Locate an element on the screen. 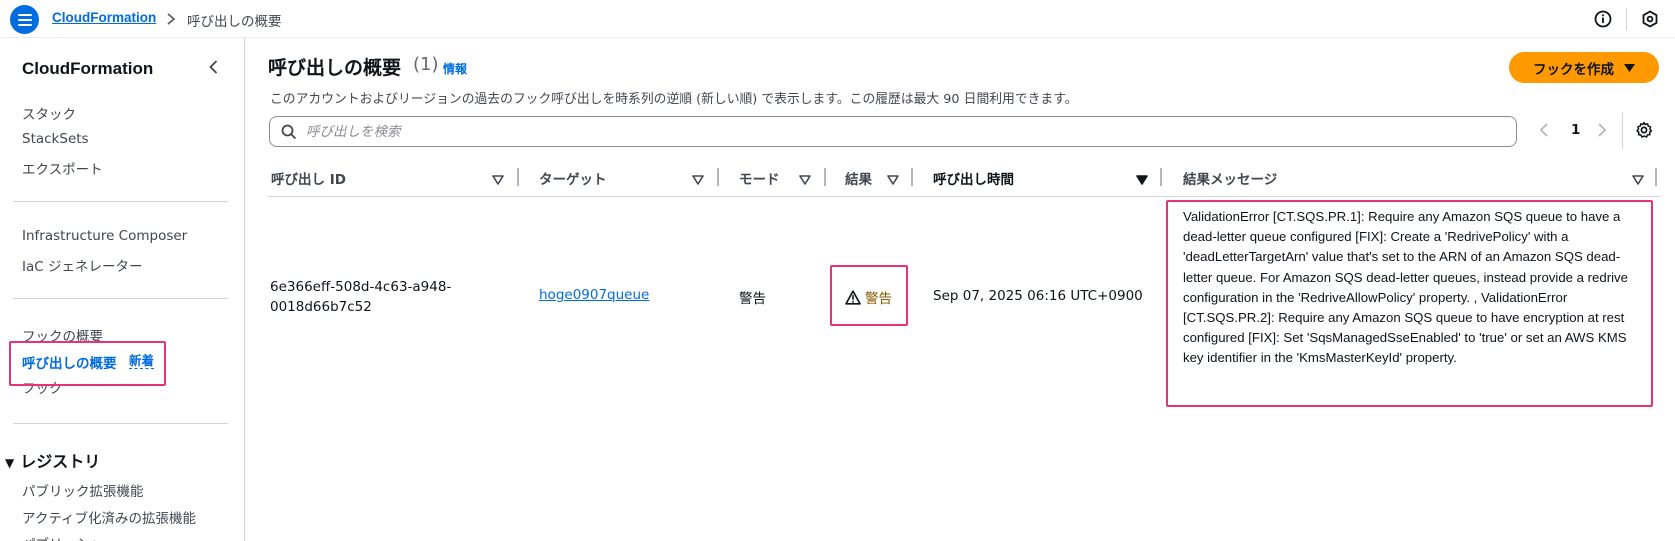 Image resolution: width=1675 pixels, height=541 pixels. breadcrumb-cloudformation-link: CloudFormation is located at coordinates (104, 17).